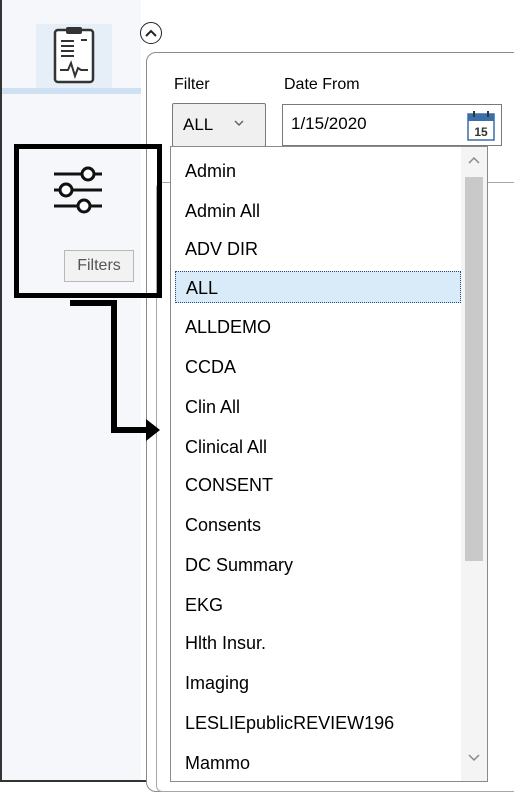 This screenshot has height=792, width=514. I want to click on option-ekg: EKG, so click(318, 605).